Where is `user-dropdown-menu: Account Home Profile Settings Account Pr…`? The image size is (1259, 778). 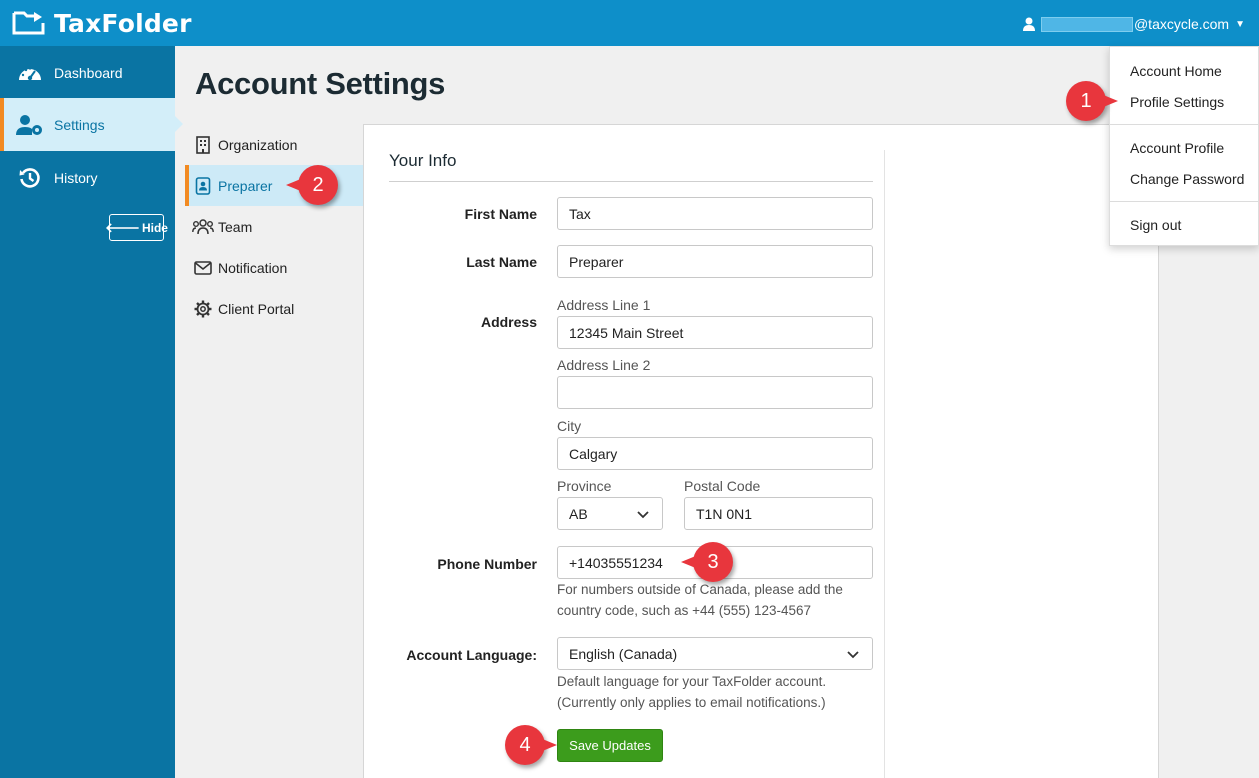
user-dropdown-menu: Account Home Profile Settings Account Pr… is located at coordinates (1184, 146).